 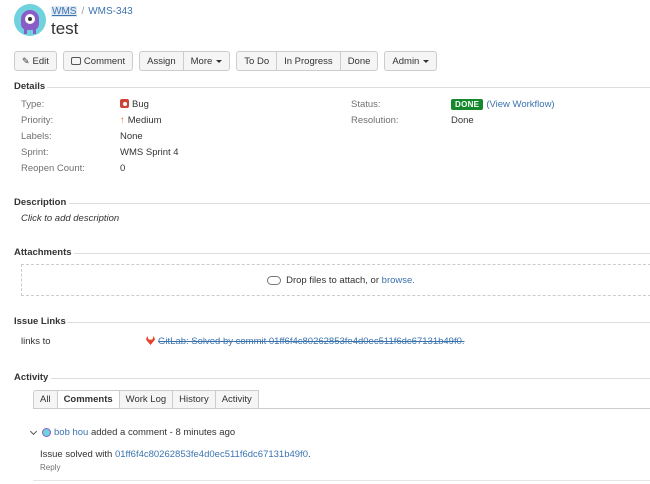 I want to click on type-label: Type:, so click(x=33, y=104).